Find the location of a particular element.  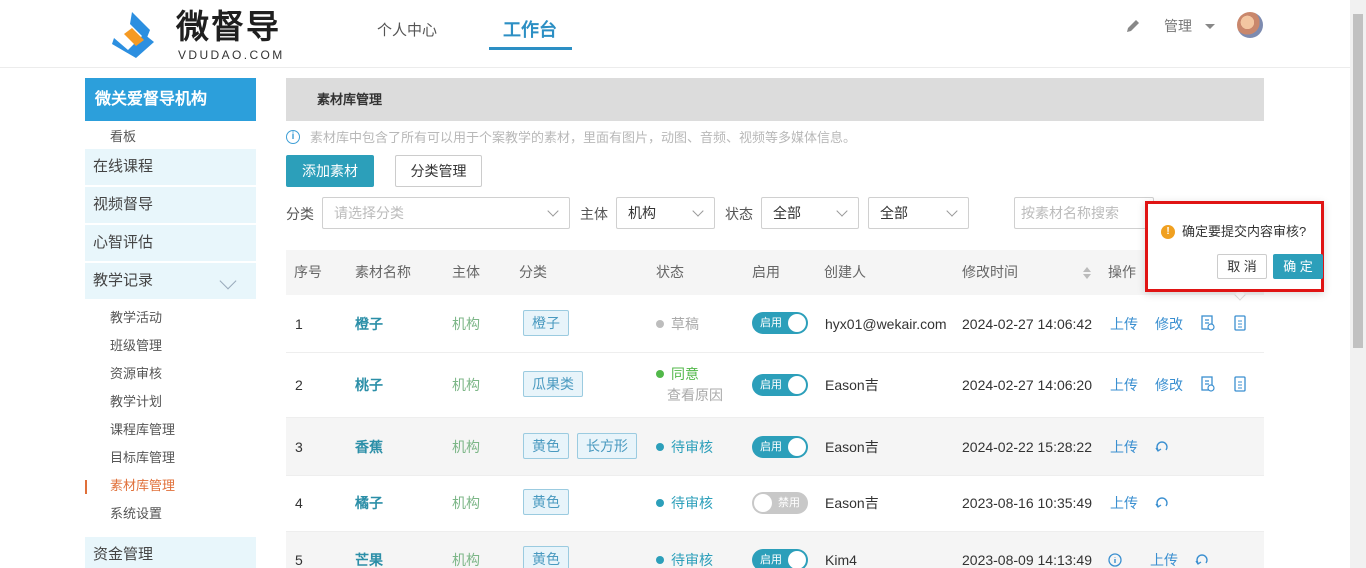

cancel-button: 取 消 is located at coordinates (1242, 266).